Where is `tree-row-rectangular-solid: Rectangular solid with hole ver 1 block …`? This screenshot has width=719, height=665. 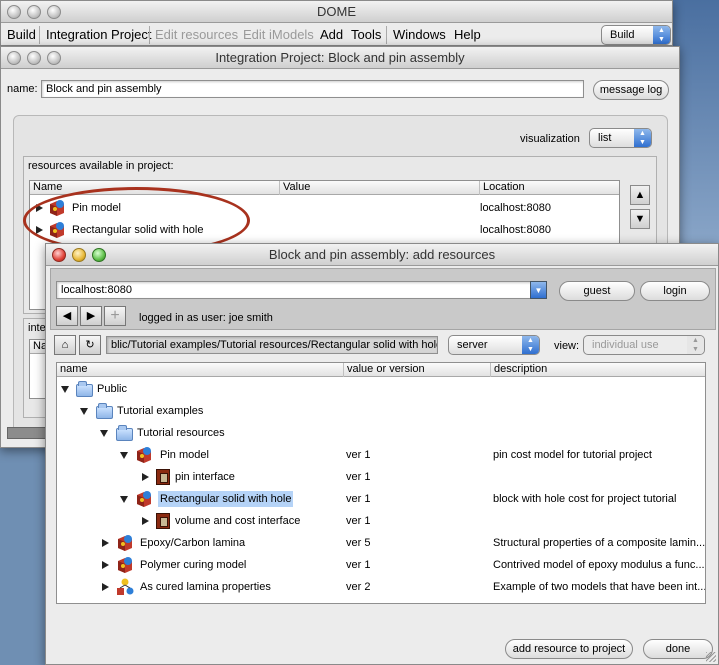 tree-row-rectangular-solid: Rectangular solid with hole ver 1 block … is located at coordinates (381, 499).